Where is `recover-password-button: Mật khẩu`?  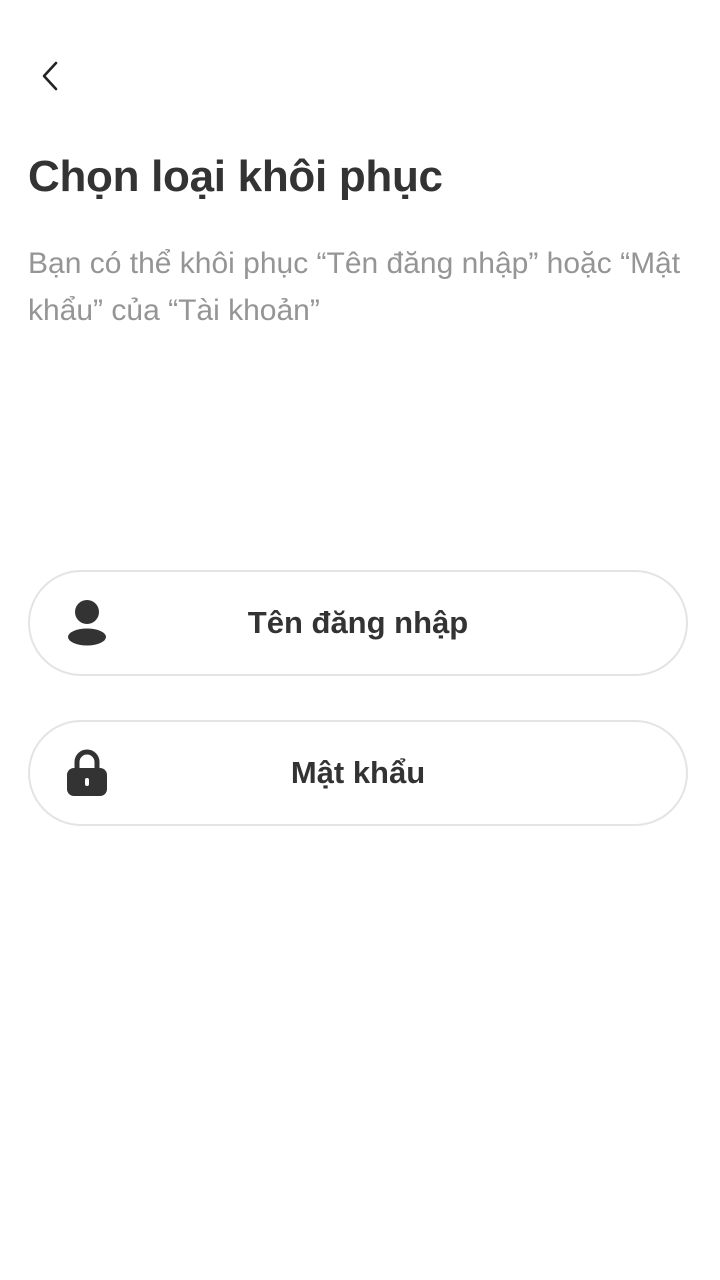
recover-password-button: Mật khẩu is located at coordinates (358, 773).